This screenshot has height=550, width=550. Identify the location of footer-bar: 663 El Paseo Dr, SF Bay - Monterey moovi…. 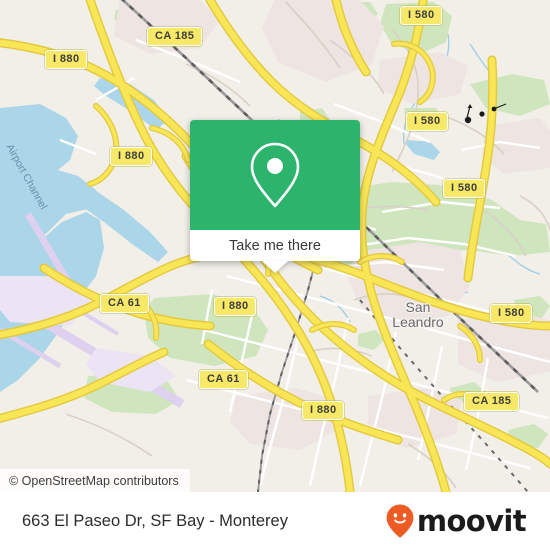
(275, 521).